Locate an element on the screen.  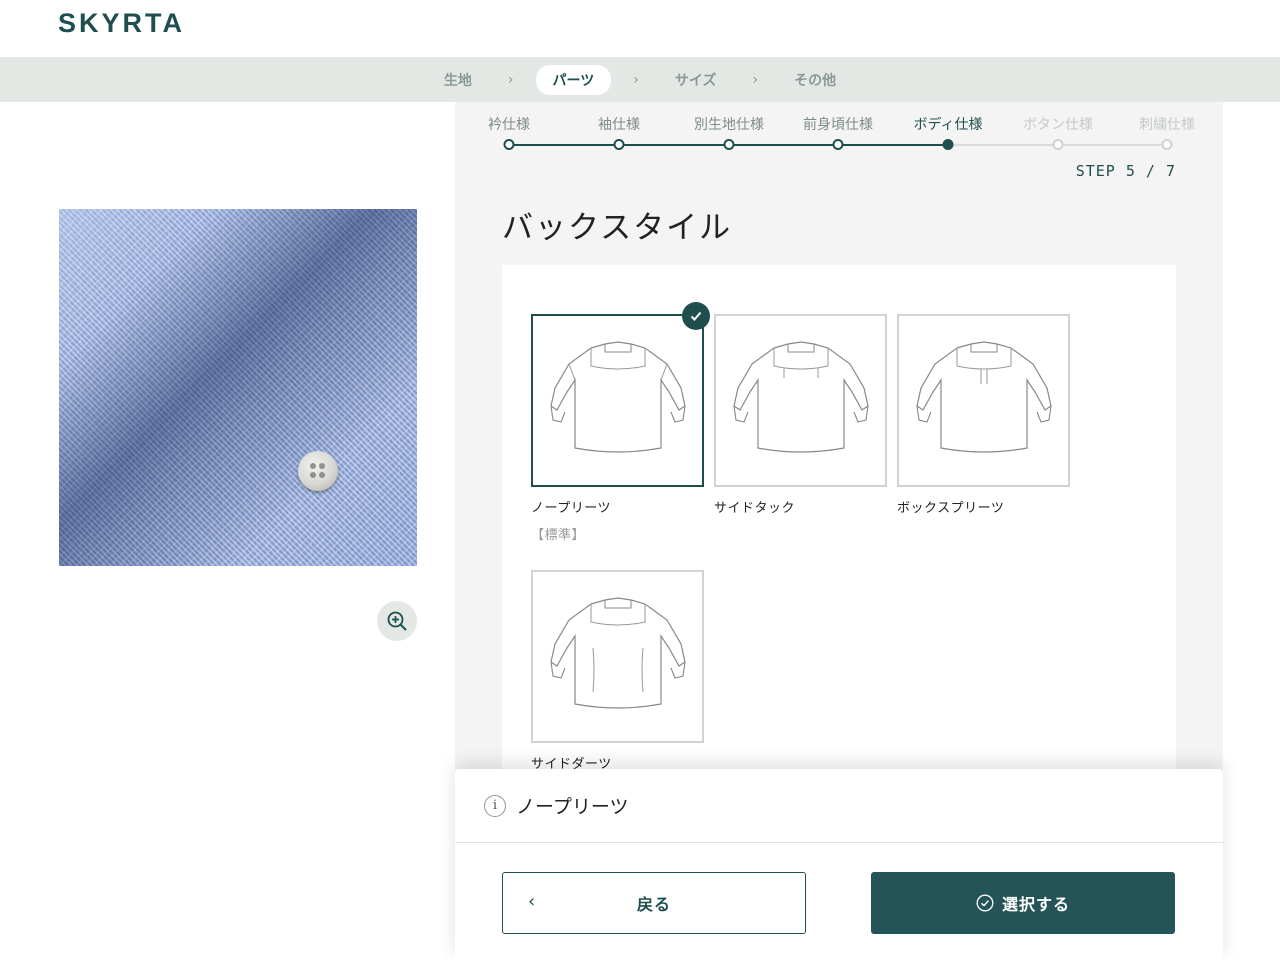
fabric-image is located at coordinates (238, 387).